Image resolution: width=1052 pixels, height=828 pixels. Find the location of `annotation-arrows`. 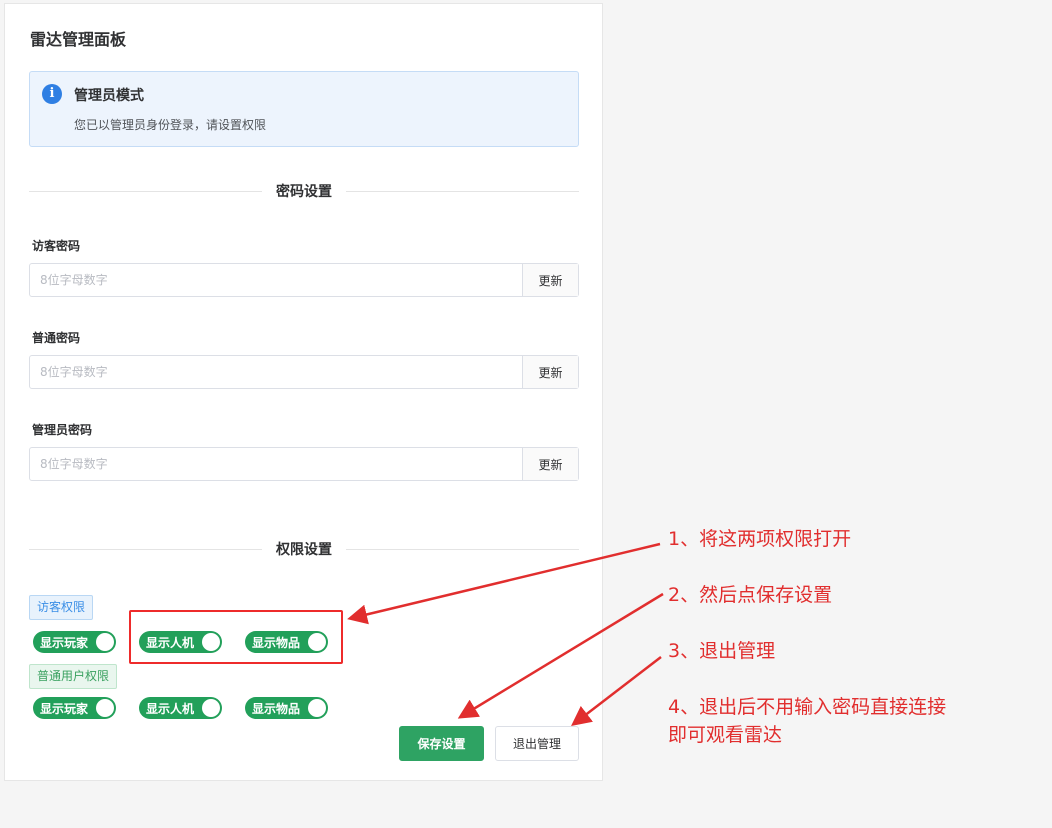

annotation-arrows is located at coordinates (505, 634).